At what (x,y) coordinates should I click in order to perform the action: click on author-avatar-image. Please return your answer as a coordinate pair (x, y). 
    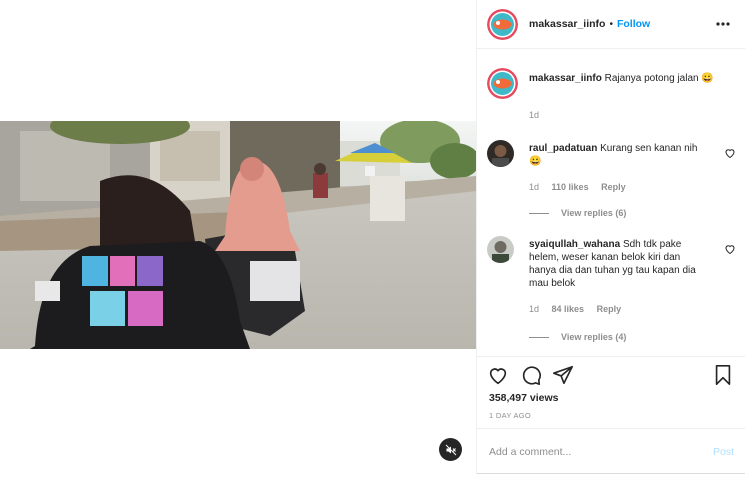
    Looking at the image, I should click on (502, 24).